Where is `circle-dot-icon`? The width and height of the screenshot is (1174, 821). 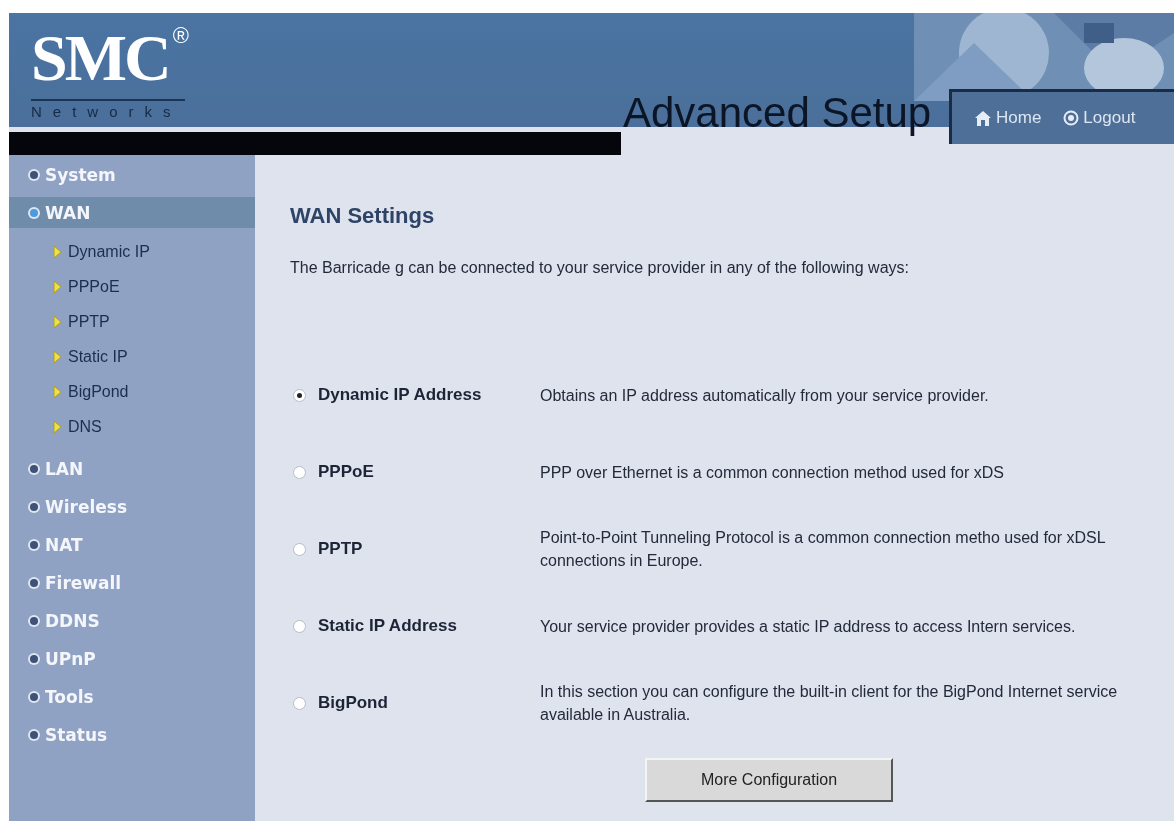
circle-dot-icon is located at coordinates (1071, 118).